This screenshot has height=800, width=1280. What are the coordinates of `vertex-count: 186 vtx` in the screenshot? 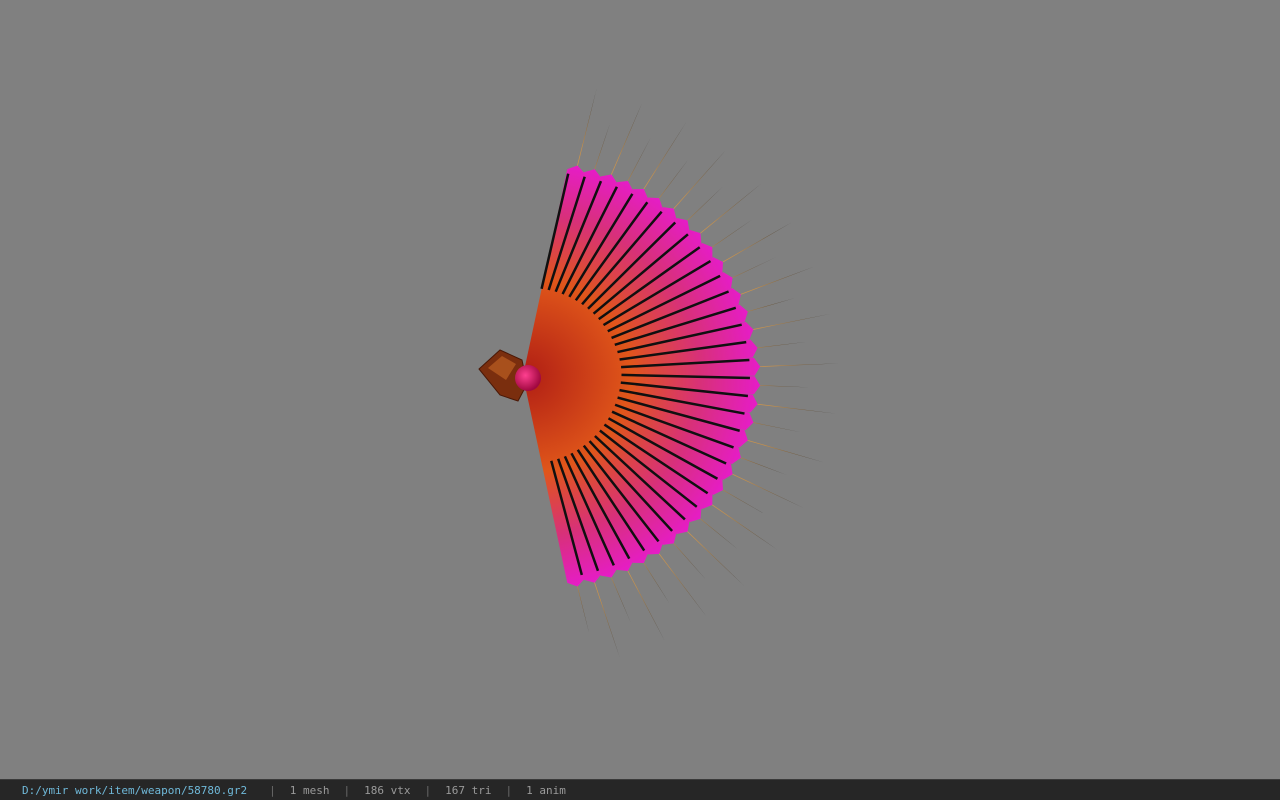 It's located at (387, 790).